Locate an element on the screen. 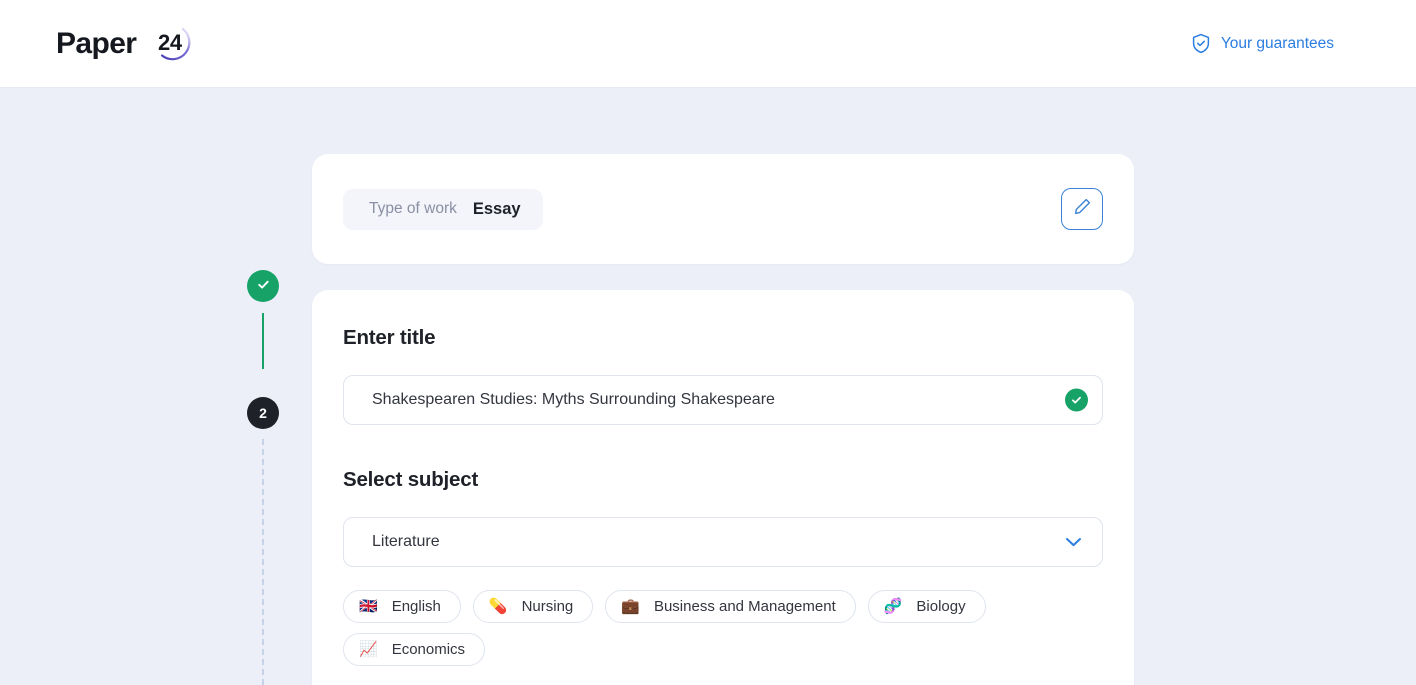 Image resolution: width=1416 pixels, height=685 pixels. type-of-work-label: Type of work is located at coordinates (413, 208).